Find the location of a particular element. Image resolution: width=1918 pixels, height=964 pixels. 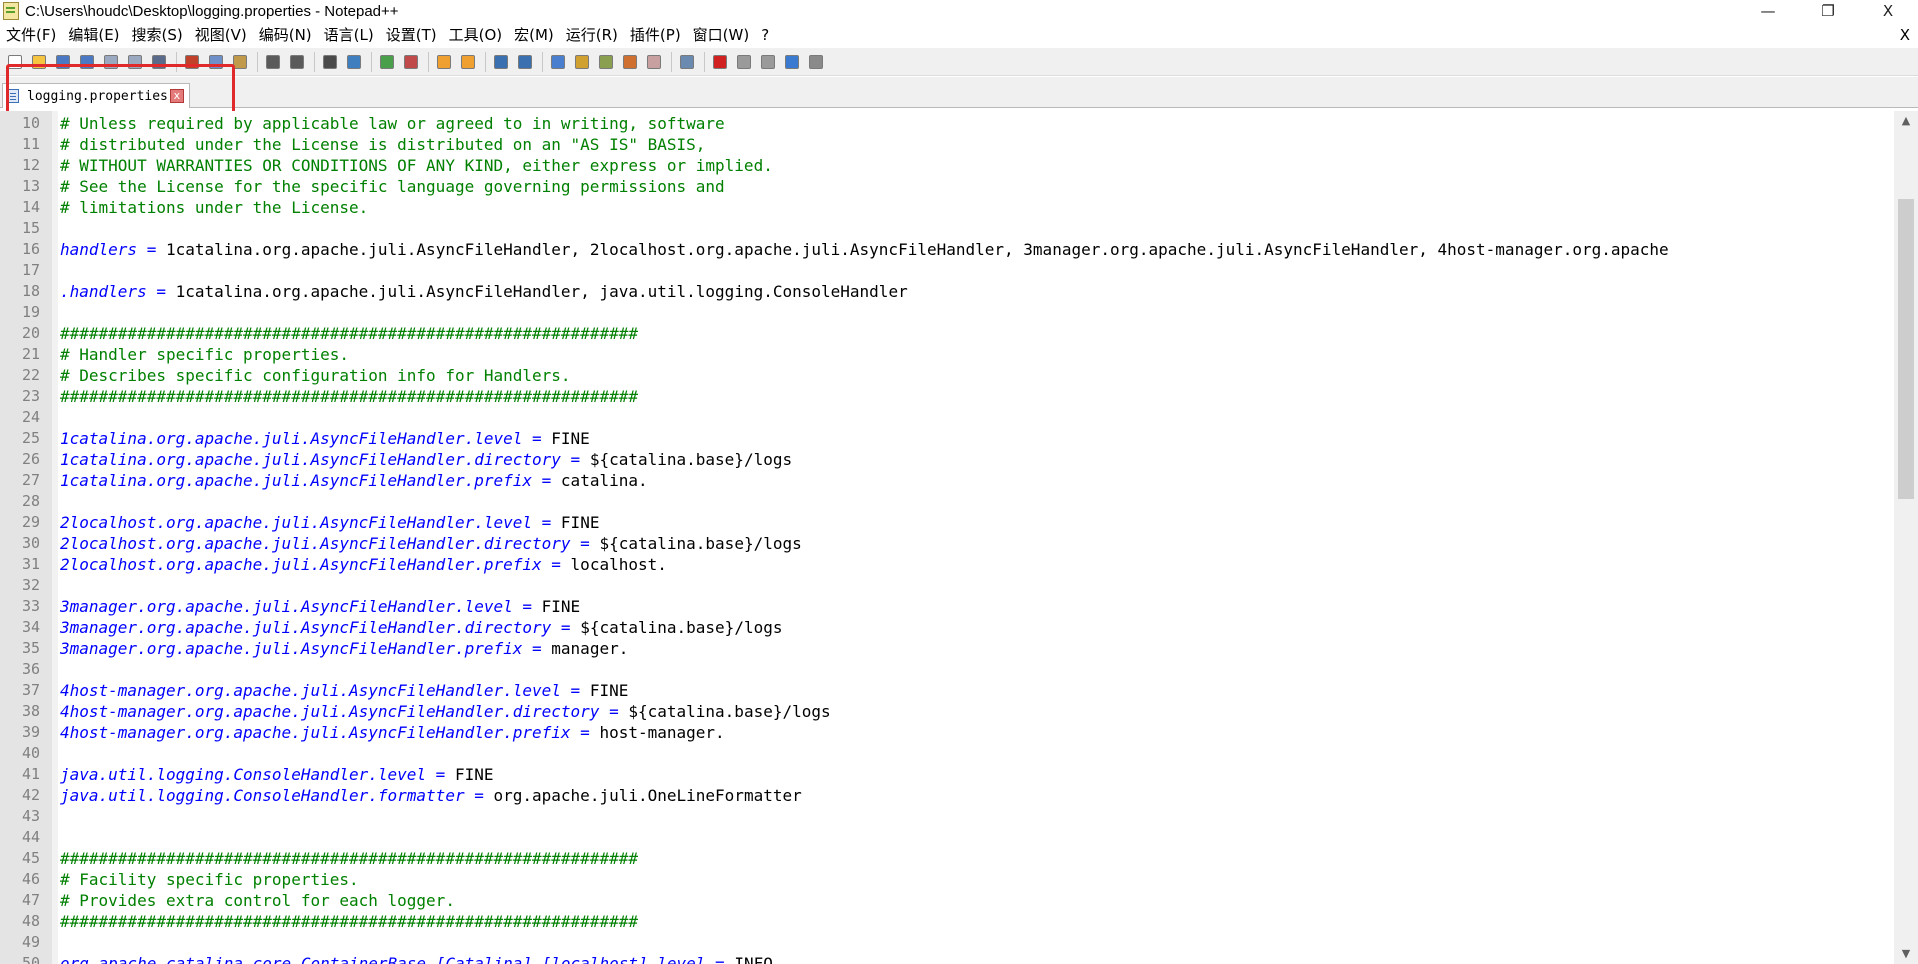

menu-item-10: 插件(P) is located at coordinates (655, 35).